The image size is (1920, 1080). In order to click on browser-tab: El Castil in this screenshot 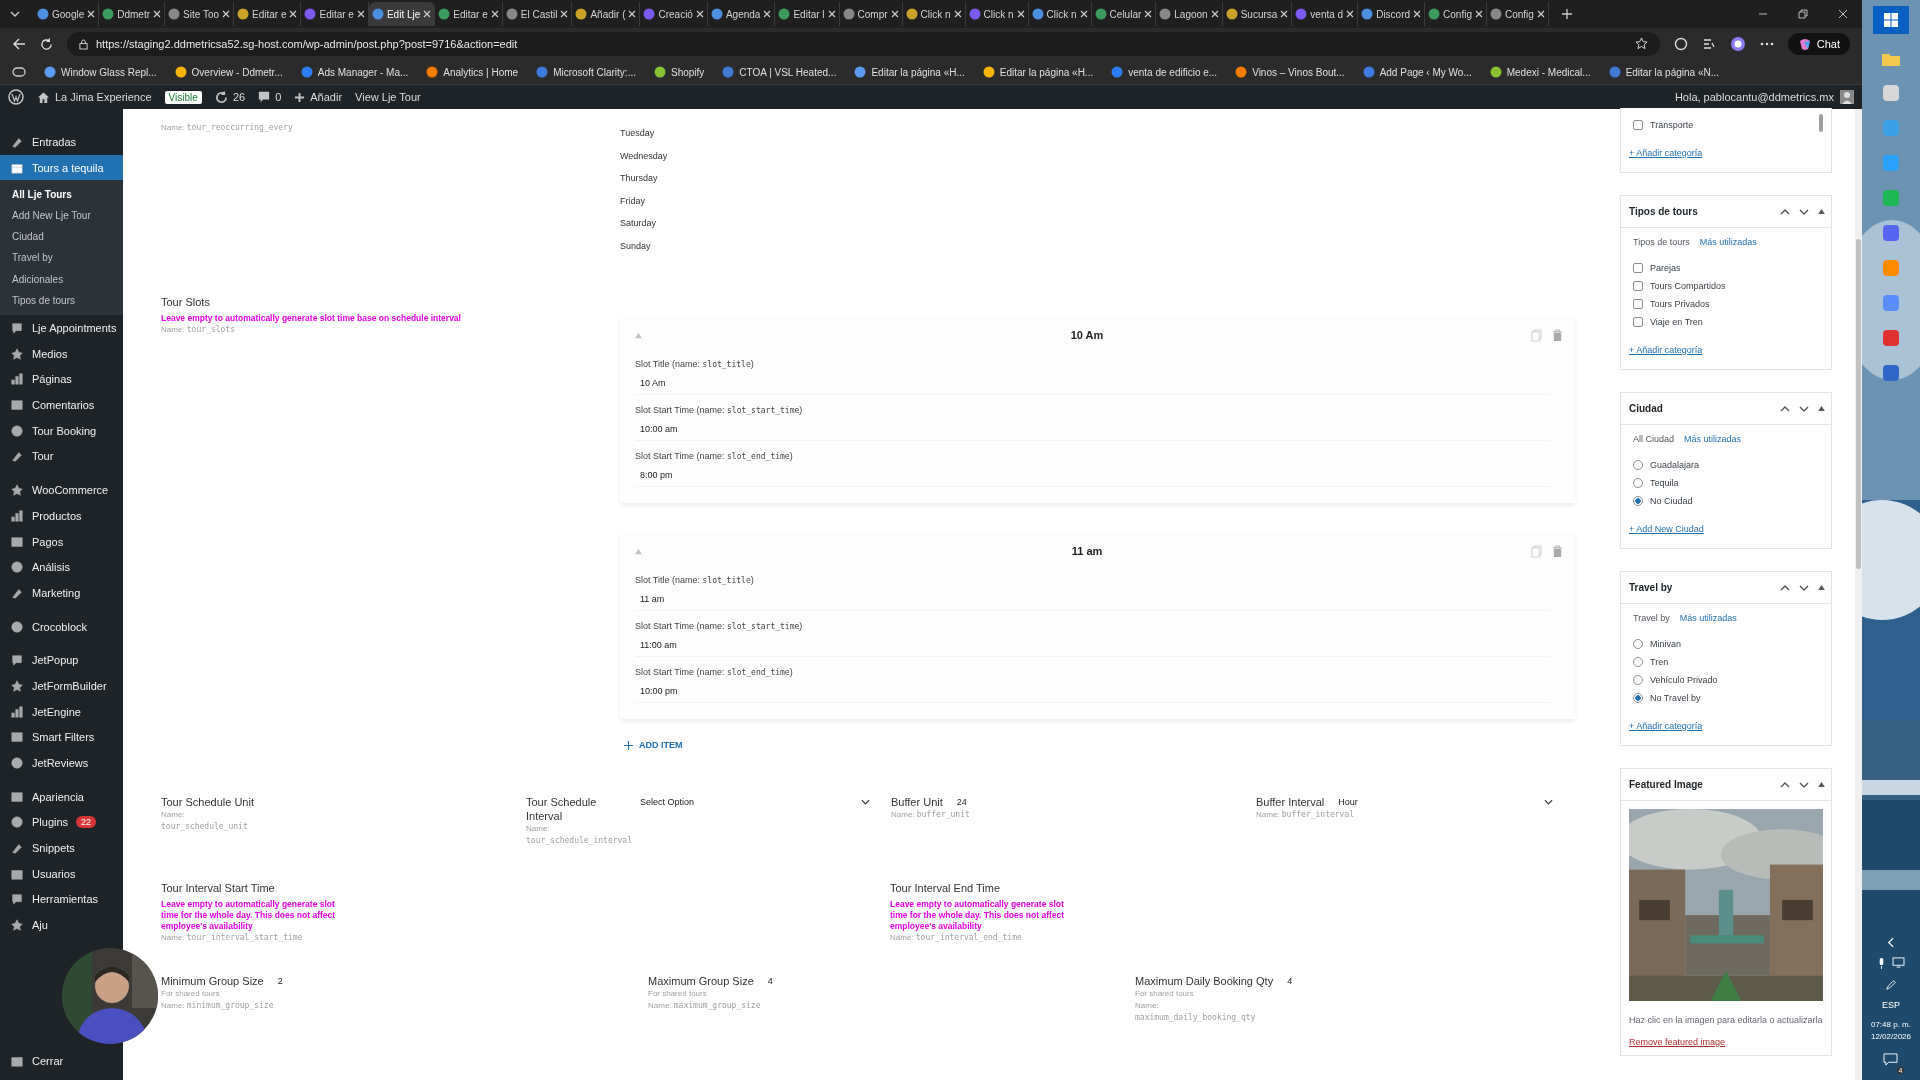, I will do `click(537, 14)`.